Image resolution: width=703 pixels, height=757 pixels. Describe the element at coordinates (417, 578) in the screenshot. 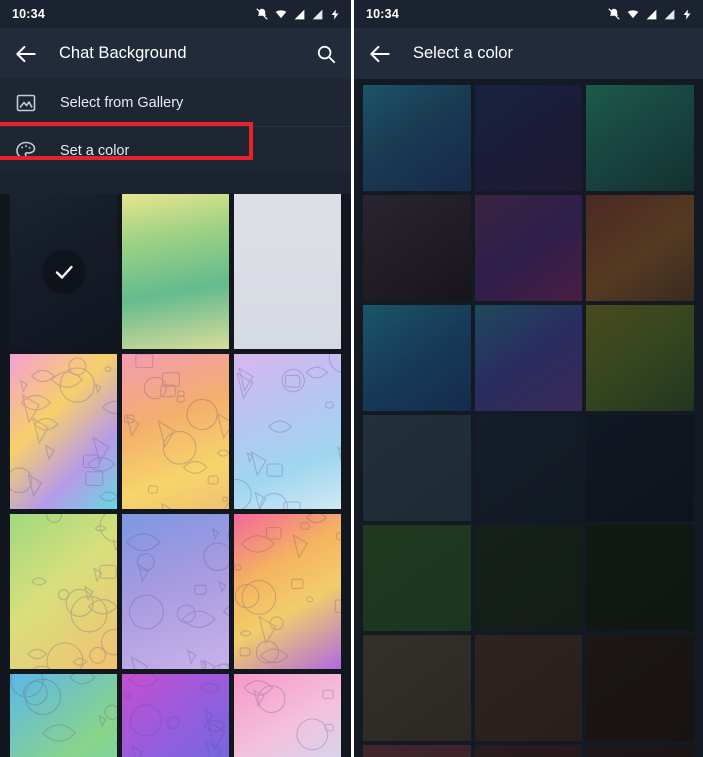

I see `forest-green-swatch` at that location.